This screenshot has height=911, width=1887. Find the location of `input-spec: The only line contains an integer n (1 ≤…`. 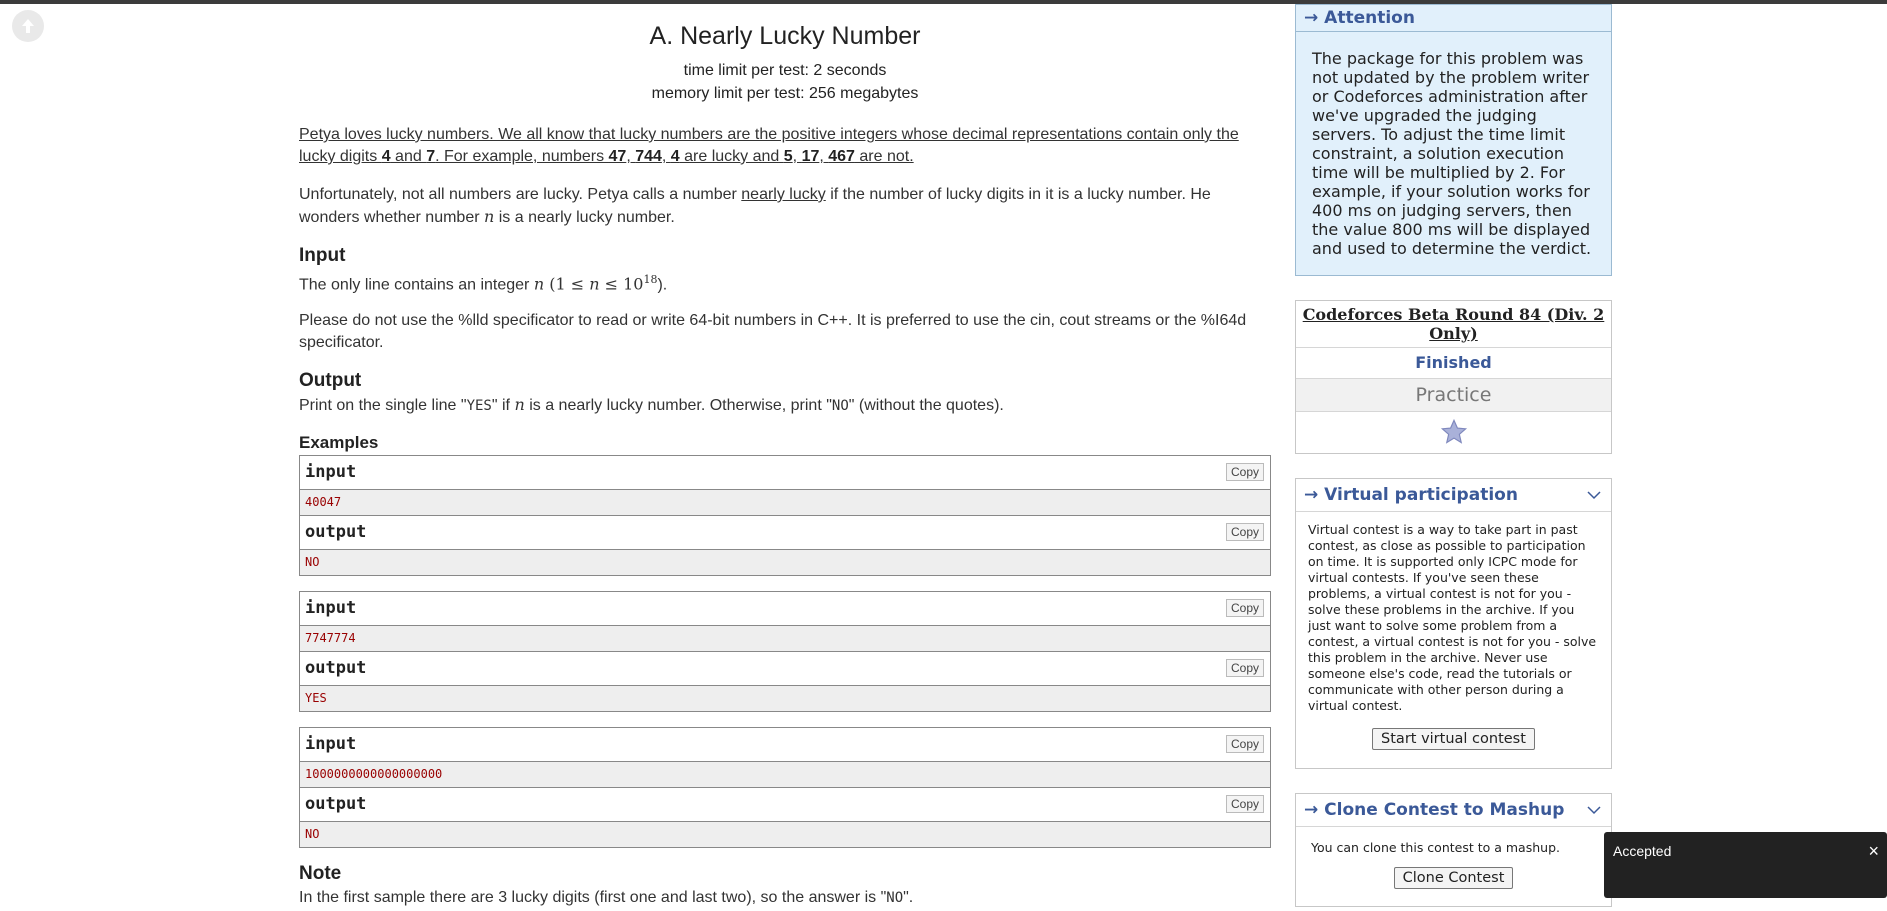

input-spec: The only line contains an integer n (1 ≤… is located at coordinates (483, 283).